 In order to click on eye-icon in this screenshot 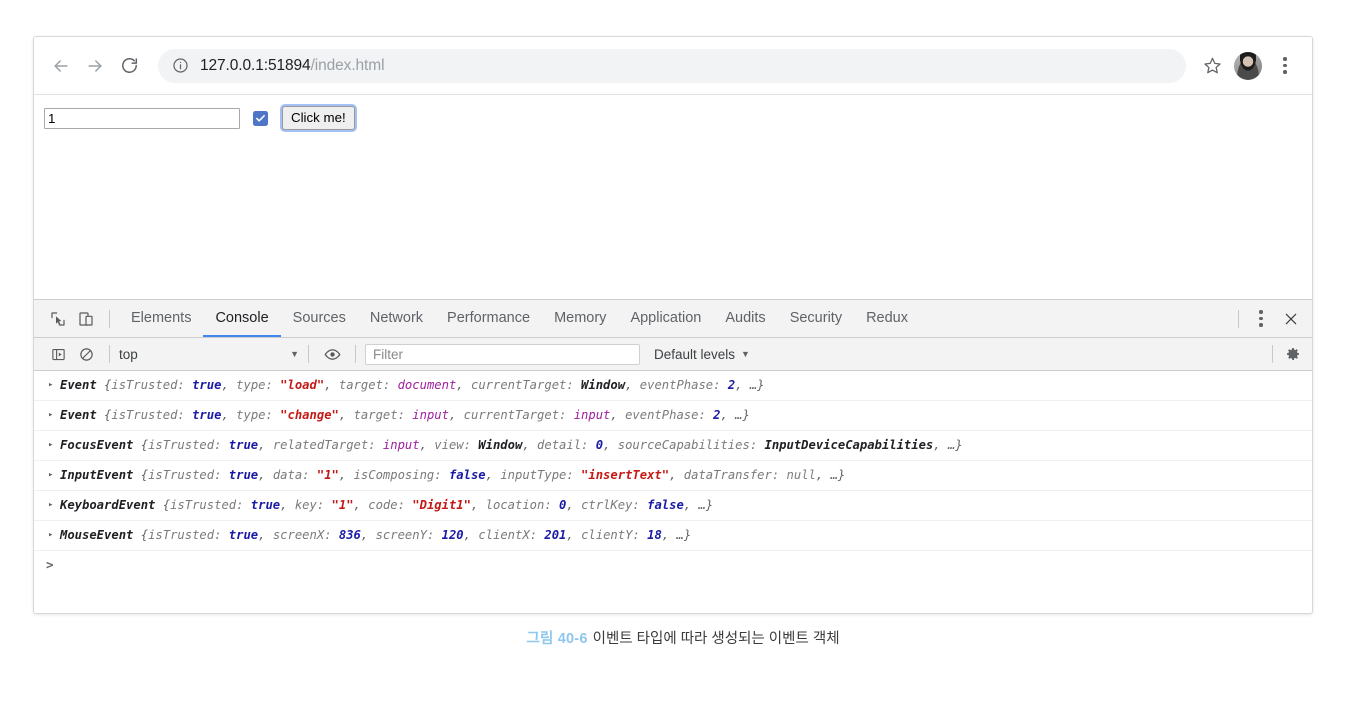, I will do `click(332, 354)`.